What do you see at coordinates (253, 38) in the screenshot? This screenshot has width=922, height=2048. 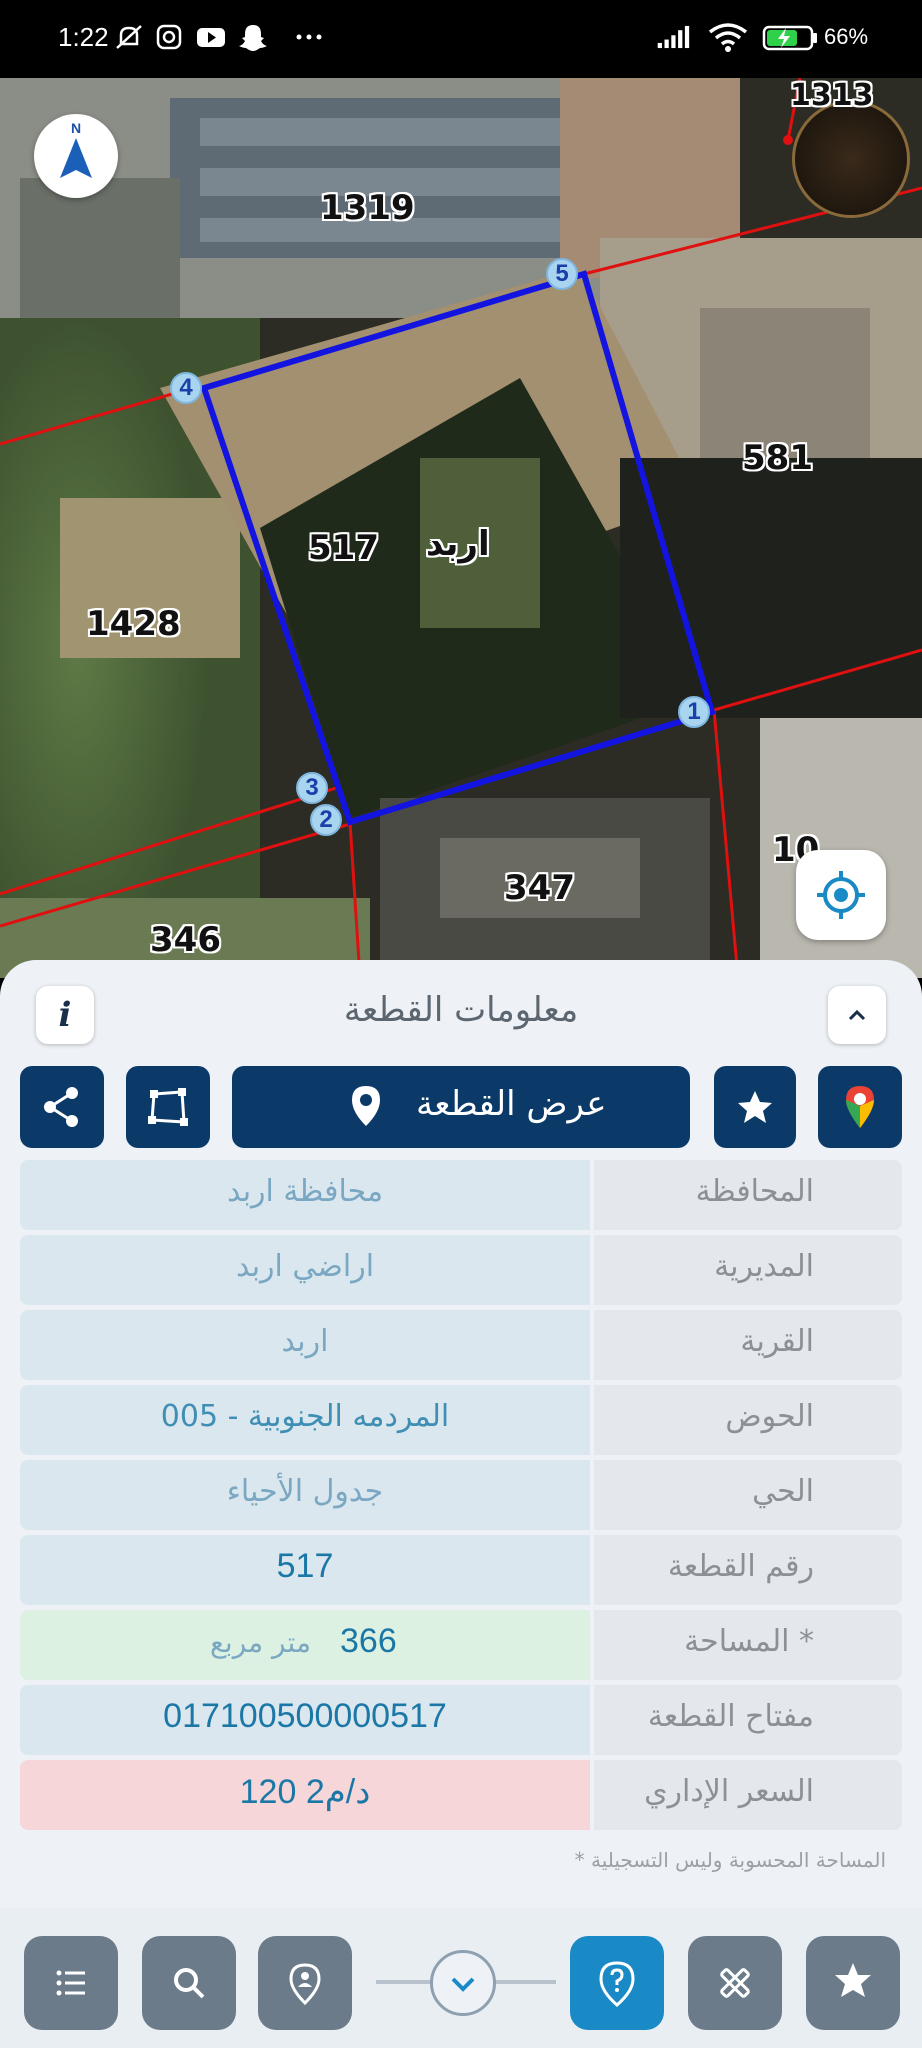 I see `snapchat-icon` at bounding box center [253, 38].